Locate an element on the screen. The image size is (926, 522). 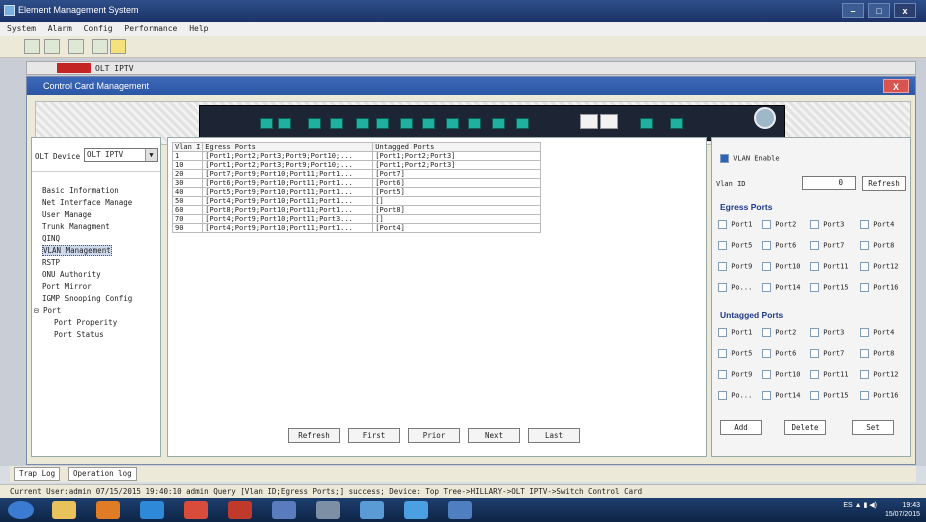
tree-item-port: ⊟ Port is located at coordinates (47, 310).